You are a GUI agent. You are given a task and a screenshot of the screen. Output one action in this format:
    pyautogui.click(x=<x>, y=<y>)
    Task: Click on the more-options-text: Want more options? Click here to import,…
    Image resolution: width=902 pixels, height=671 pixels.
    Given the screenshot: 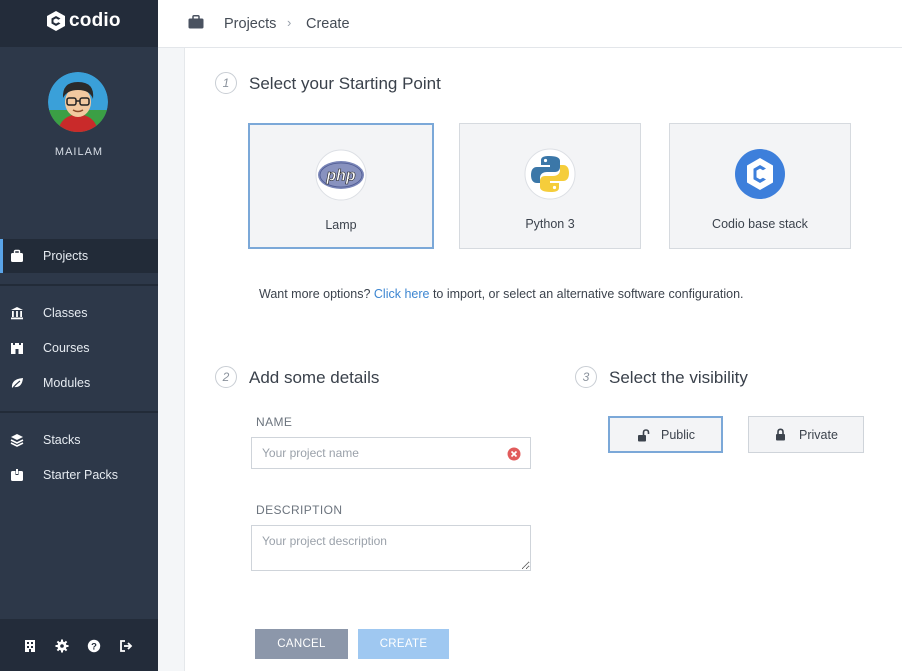 What is the action you would take?
    pyautogui.click(x=501, y=294)
    